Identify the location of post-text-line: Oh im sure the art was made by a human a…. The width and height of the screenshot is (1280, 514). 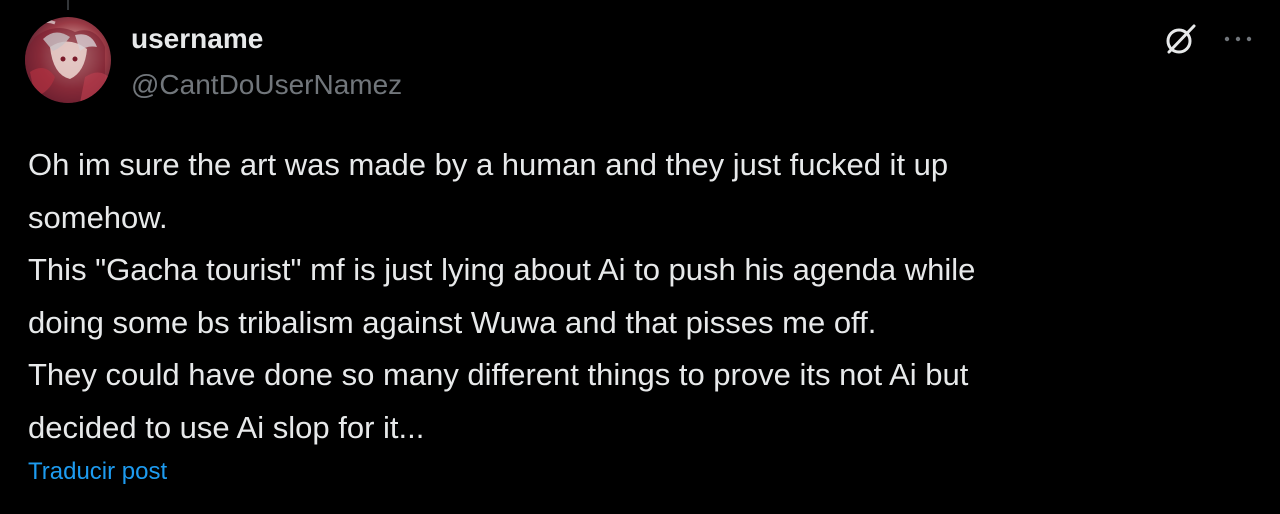
(488, 164).